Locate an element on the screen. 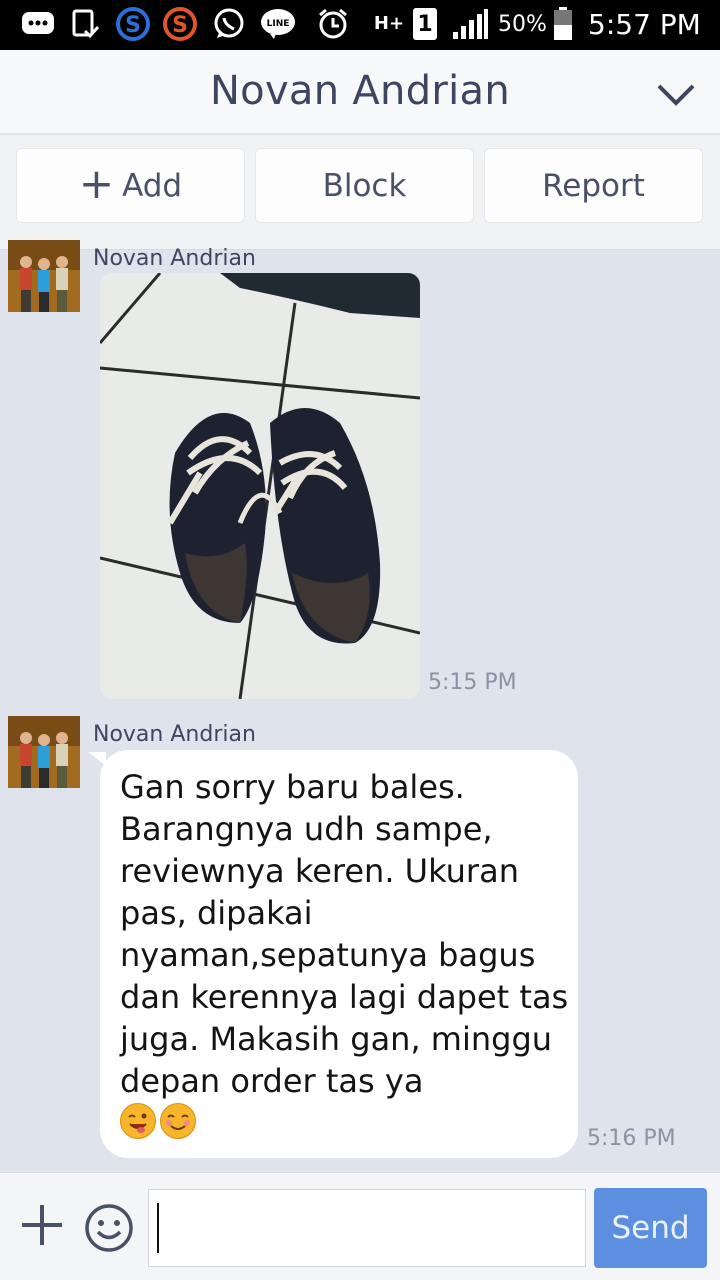 The image size is (720, 1280). image-message is located at coordinates (260, 486).